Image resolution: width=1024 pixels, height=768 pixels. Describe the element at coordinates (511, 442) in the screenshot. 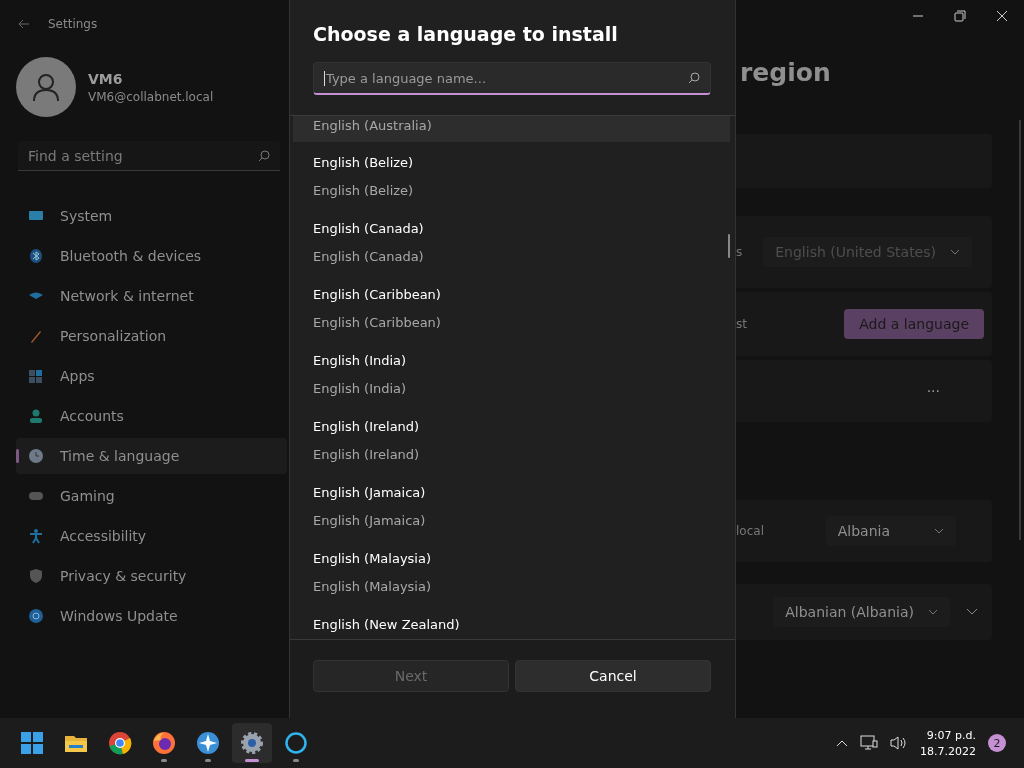

I see `language-item: English (Ireland) English (Ireland)` at that location.